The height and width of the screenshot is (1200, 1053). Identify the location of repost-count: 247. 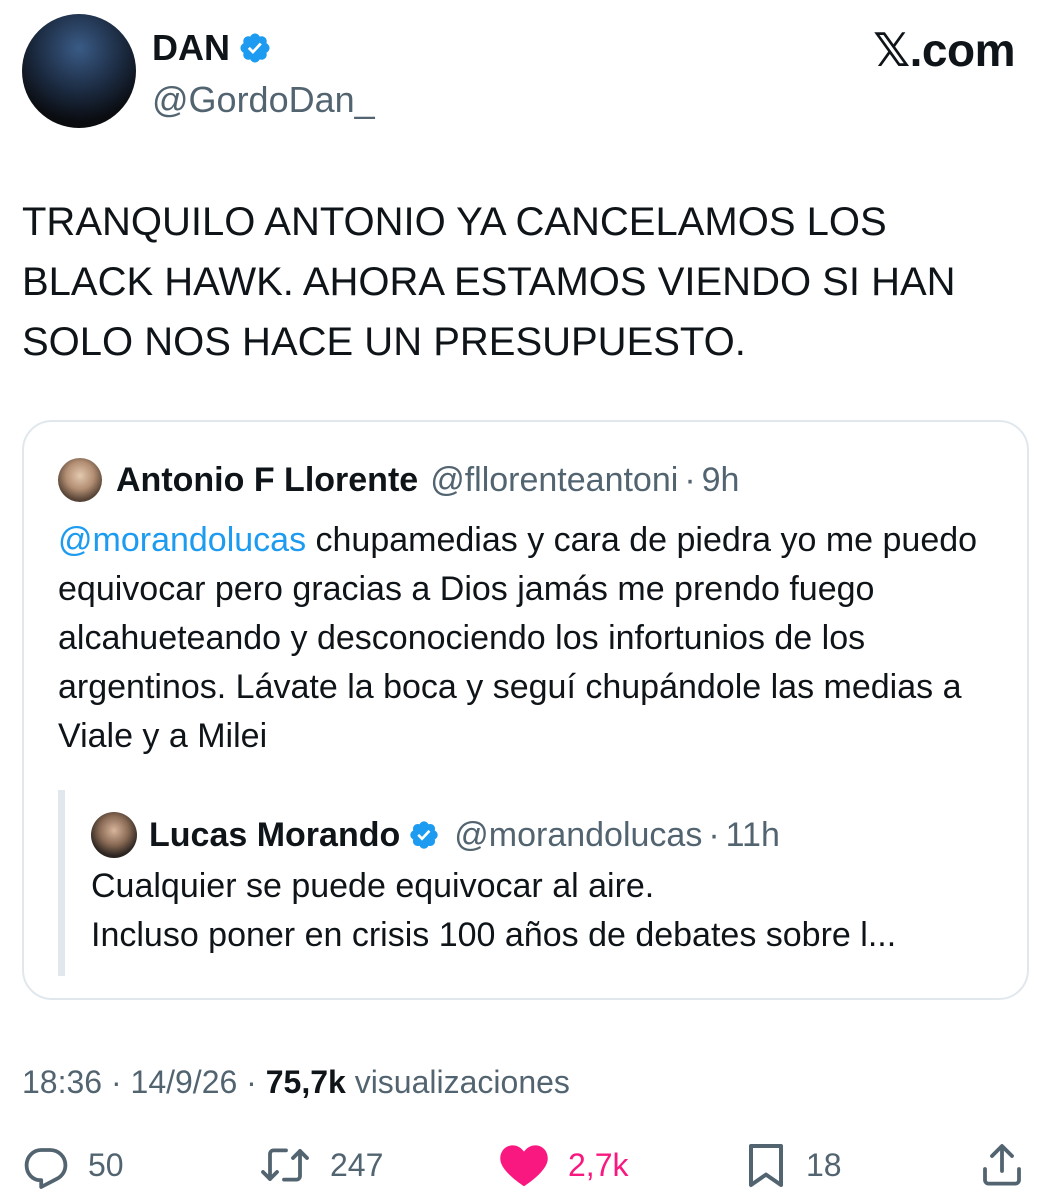
(357, 1165).